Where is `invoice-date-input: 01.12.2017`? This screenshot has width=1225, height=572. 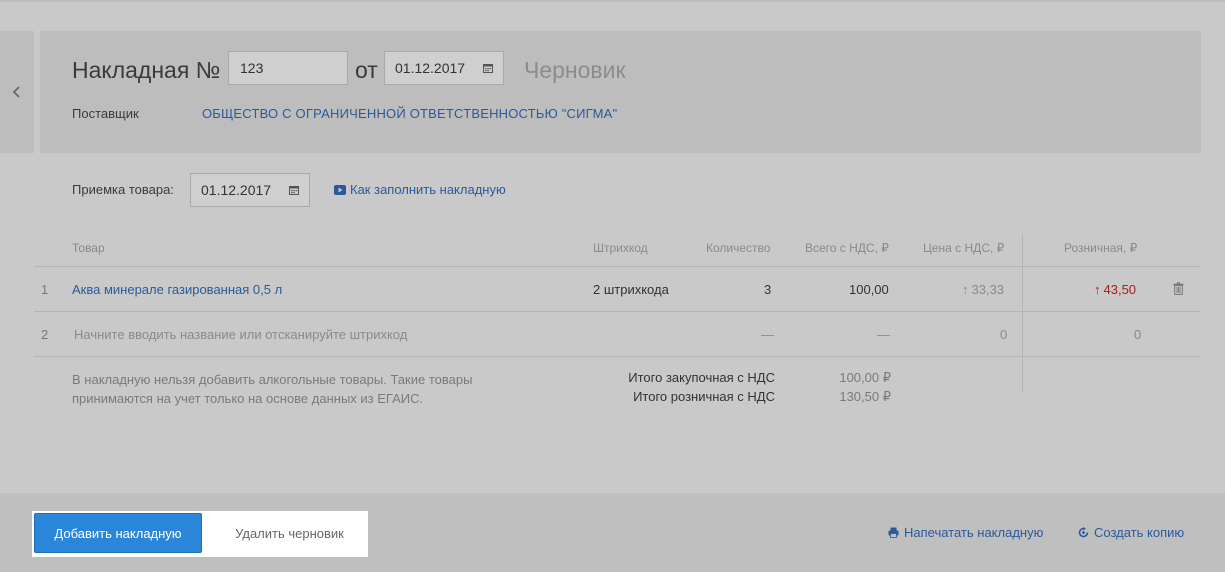 invoice-date-input: 01.12.2017 is located at coordinates (444, 68).